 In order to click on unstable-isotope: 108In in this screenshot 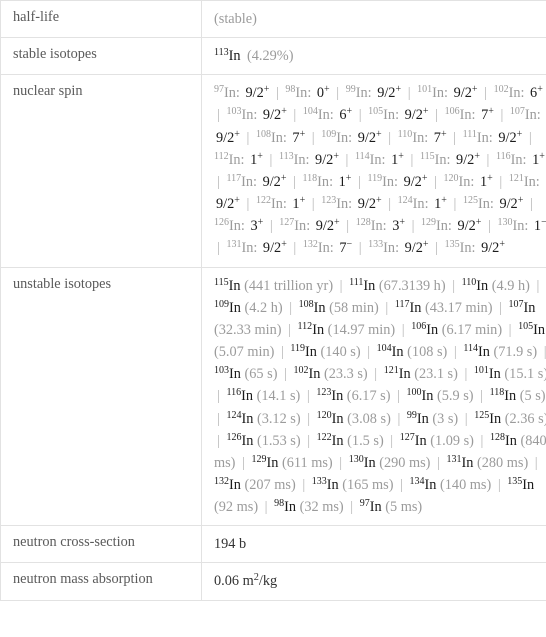, I will do `click(312, 307)`.